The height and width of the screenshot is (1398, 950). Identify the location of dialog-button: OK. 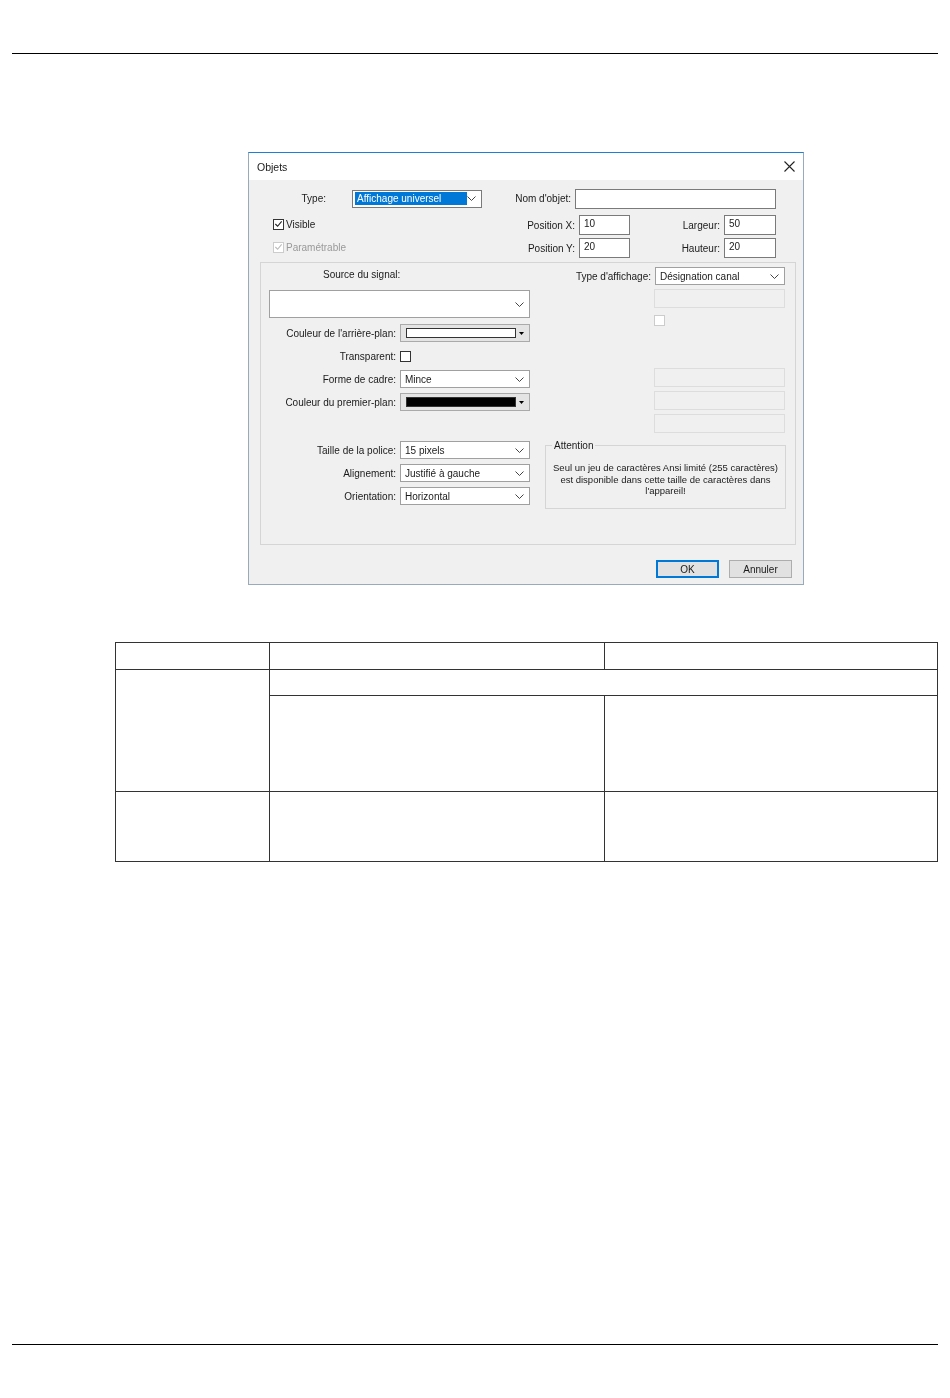
(687, 569).